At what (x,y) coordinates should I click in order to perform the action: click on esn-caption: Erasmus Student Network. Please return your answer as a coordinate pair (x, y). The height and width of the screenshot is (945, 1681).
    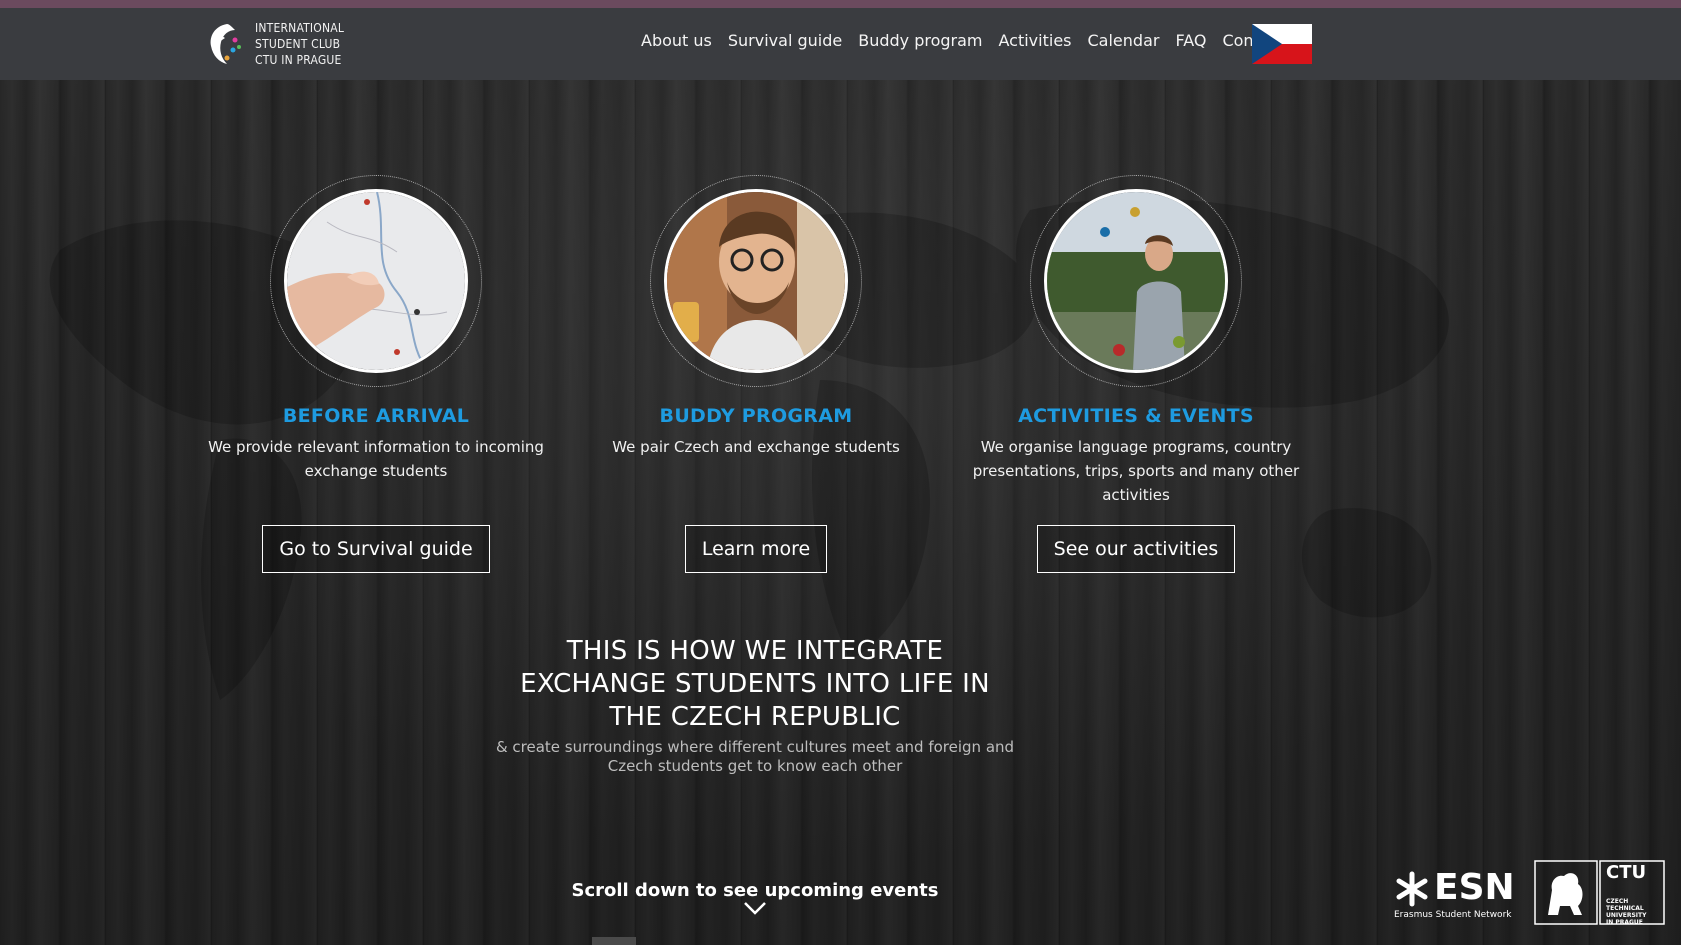
    Looking at the image, I should click on (1453, 915).